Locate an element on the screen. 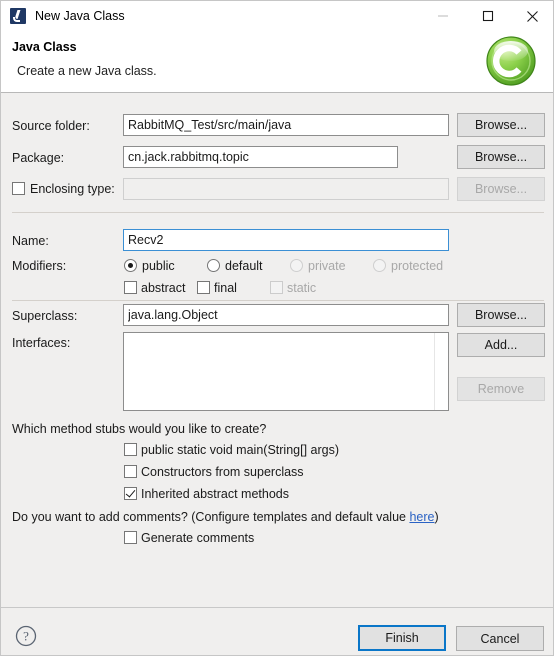 This screenshot has width=554, height=656. close-icon is located at coordinates (531, 16).